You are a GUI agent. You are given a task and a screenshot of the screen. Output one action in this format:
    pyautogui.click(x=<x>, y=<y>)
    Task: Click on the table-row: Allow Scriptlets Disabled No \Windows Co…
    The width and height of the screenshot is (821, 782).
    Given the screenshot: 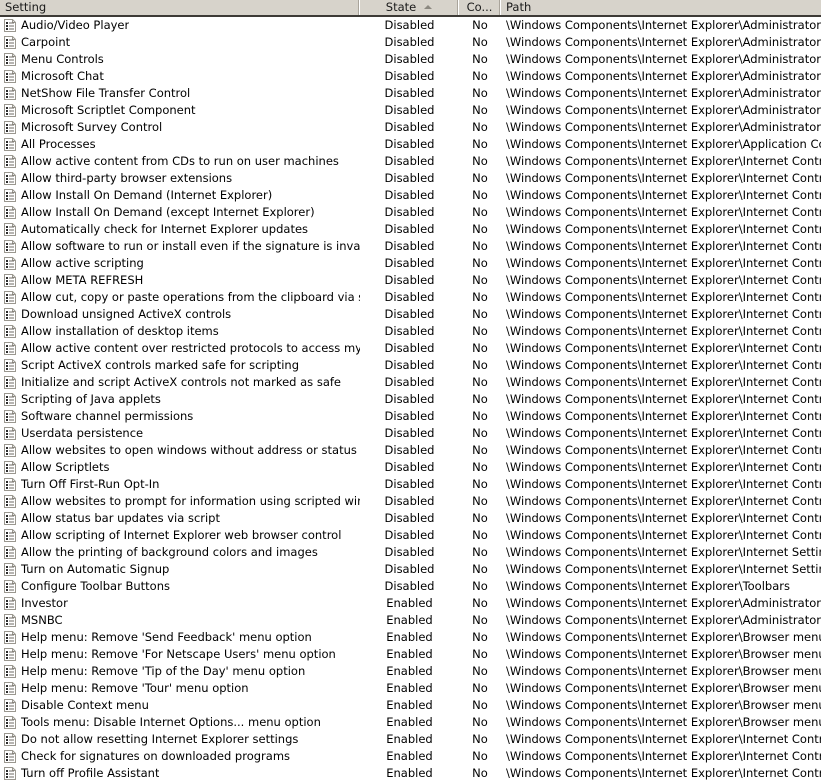 What is the action you would take?
    pyautogui.click(x=410, y=467)
    